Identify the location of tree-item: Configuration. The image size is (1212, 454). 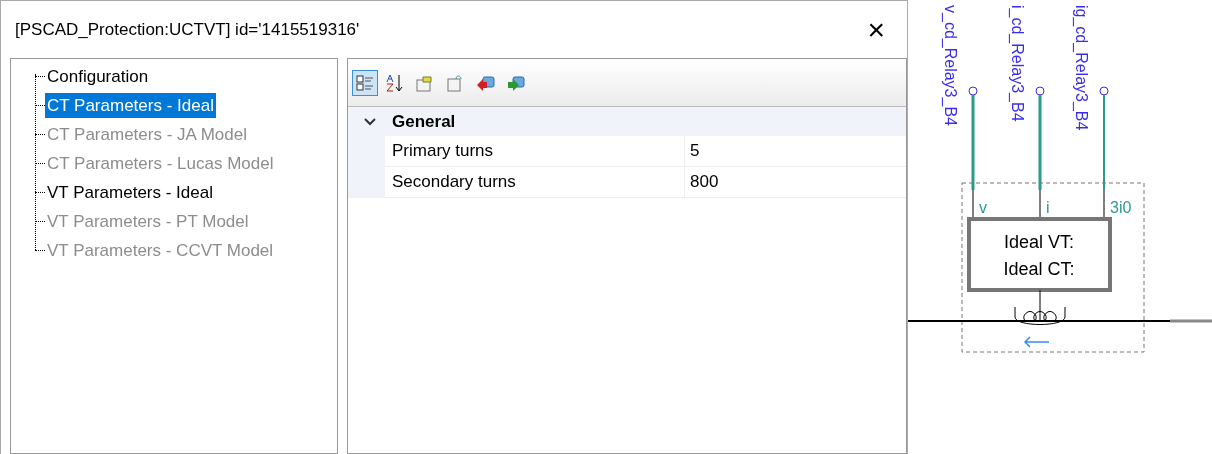
(98, 76).